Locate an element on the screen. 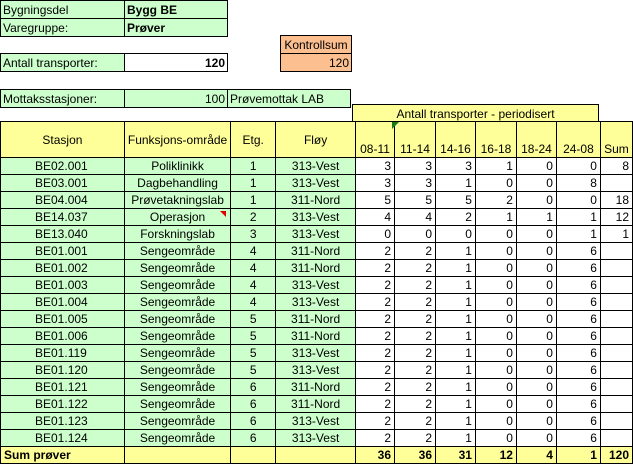  station-cell: BE01.120 is located at coordinates (62, 370).